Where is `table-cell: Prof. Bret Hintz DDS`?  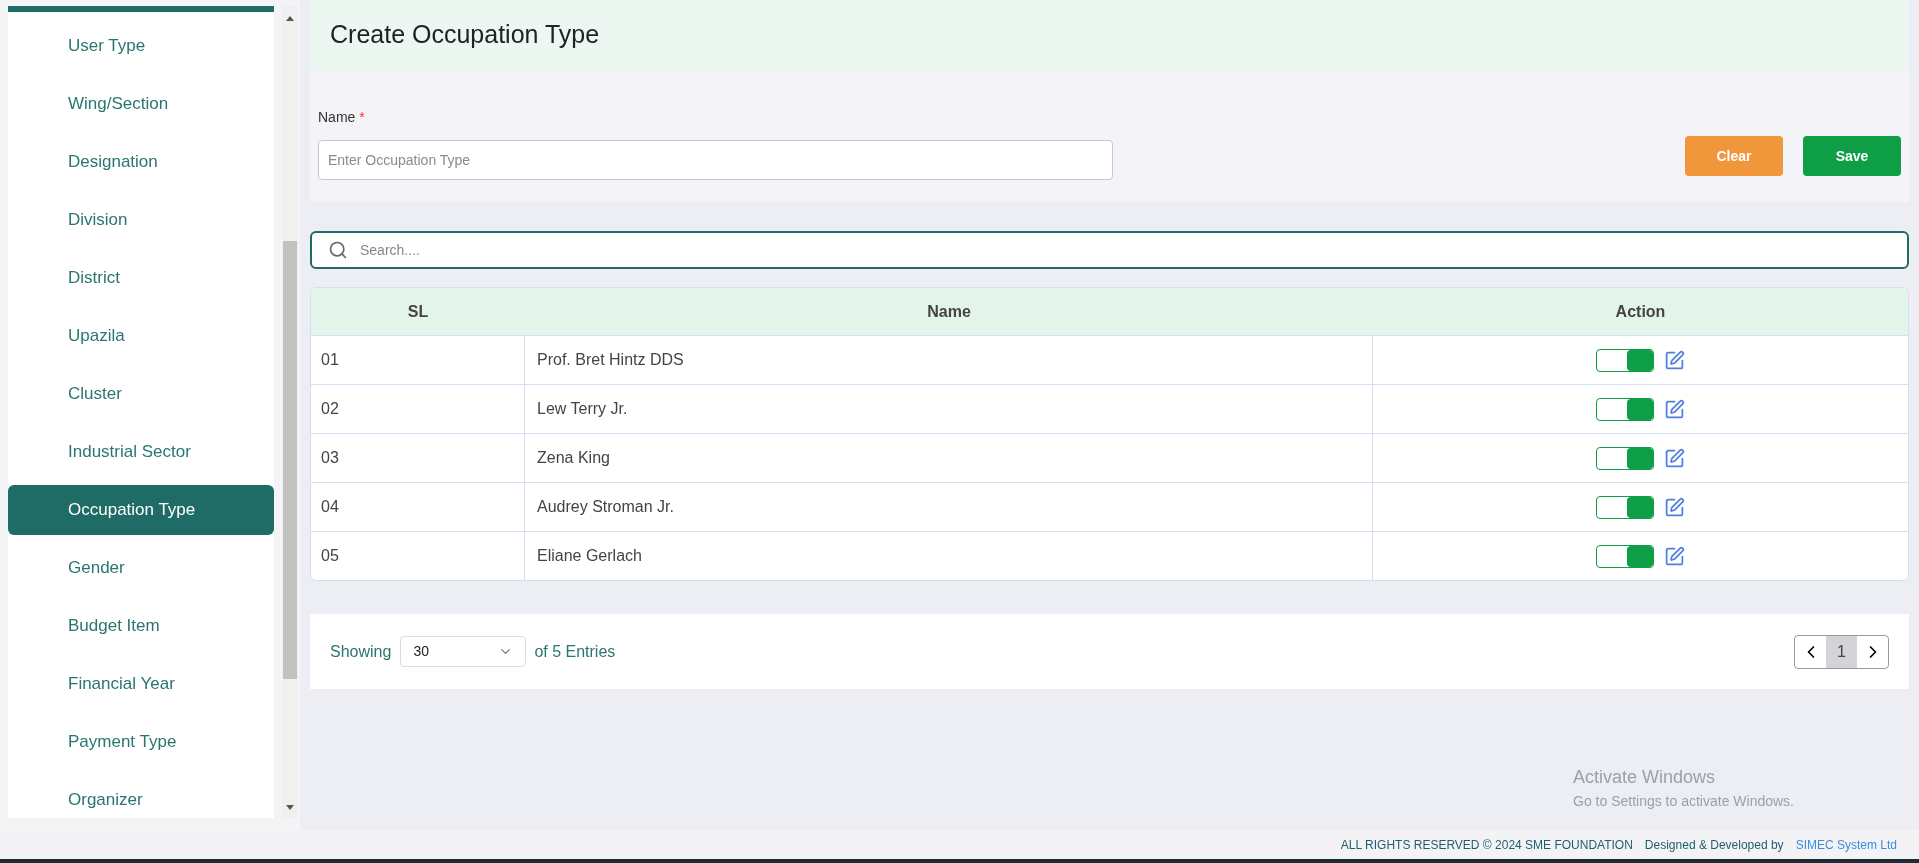
table-cell: Prof. Bret Hintz DDS is located at coordinates (949, 360).